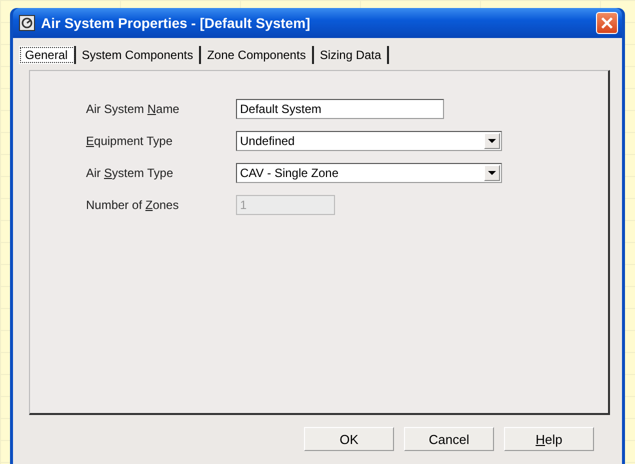 The height and width of the screenshot is (464, 635). What do you see at coordinates (257, 55) in the screenshot?
I see `tab: Zone Components` at bounding box center [257, 55].